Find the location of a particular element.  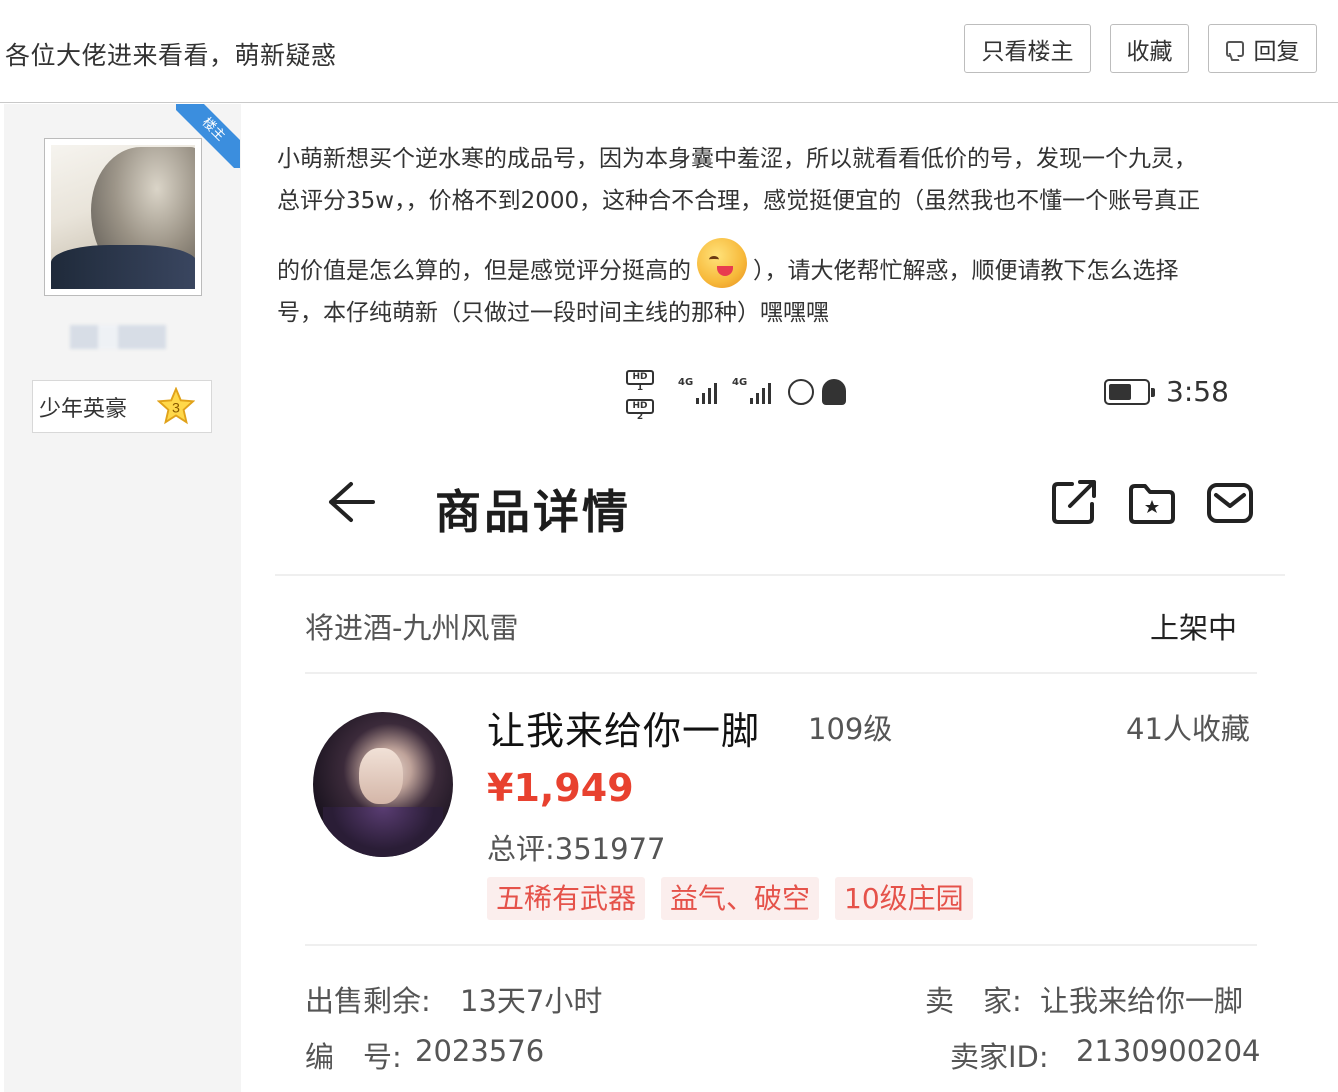

network-4g-2: 4G is located at coordinates (740, 382).